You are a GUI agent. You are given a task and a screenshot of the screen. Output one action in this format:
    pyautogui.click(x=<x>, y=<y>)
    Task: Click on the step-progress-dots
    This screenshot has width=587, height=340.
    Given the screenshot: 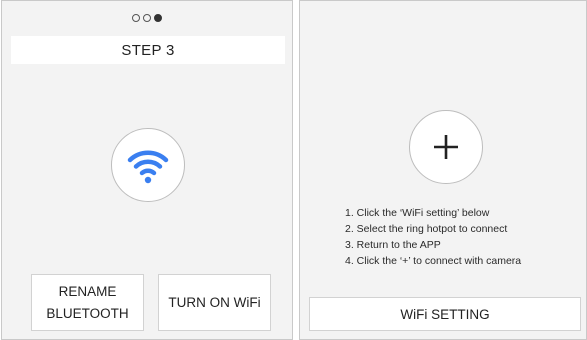 What is the action you would take?
    pyautogui.click(x=147, y=18)
    